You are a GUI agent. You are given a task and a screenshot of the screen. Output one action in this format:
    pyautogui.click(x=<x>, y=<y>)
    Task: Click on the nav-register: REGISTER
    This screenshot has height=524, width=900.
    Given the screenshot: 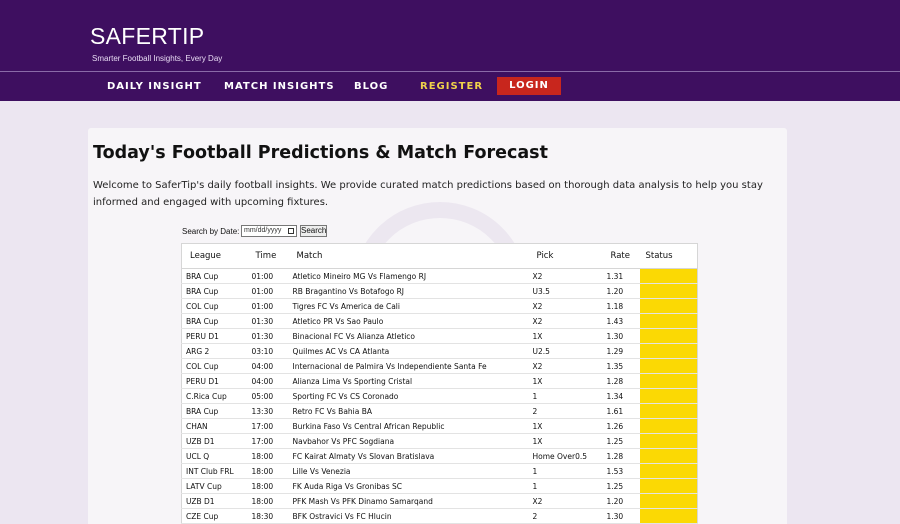 What is the action you would take?
    pyautogui.click(x=451, y=86)
    